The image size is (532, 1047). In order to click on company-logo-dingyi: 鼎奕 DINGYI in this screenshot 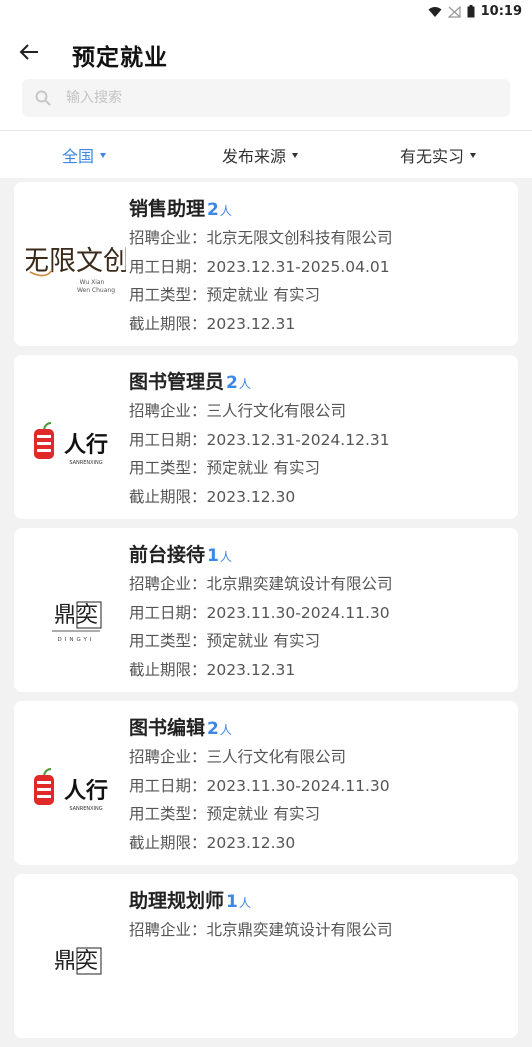, I will do `click(77, 622)`.